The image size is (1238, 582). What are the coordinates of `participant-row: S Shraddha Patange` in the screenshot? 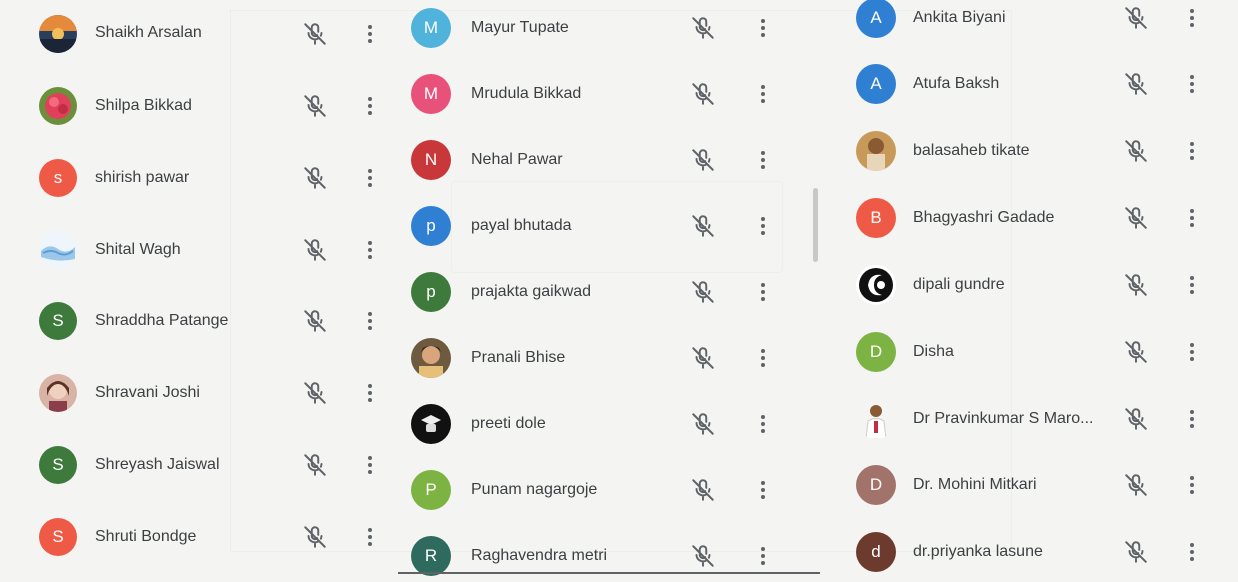 It's located at (197, 321).